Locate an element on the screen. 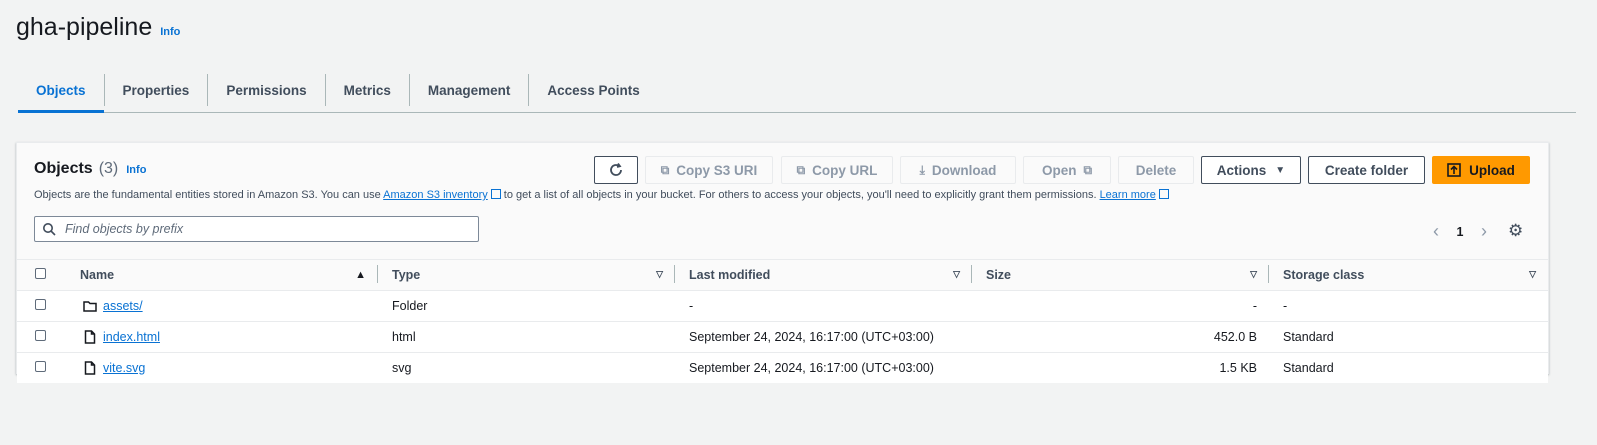 Image resolution: width=1597 pixels, height=445 pixels. column-last-modified: Last modified ▽ is located at coordinates (823, 275).